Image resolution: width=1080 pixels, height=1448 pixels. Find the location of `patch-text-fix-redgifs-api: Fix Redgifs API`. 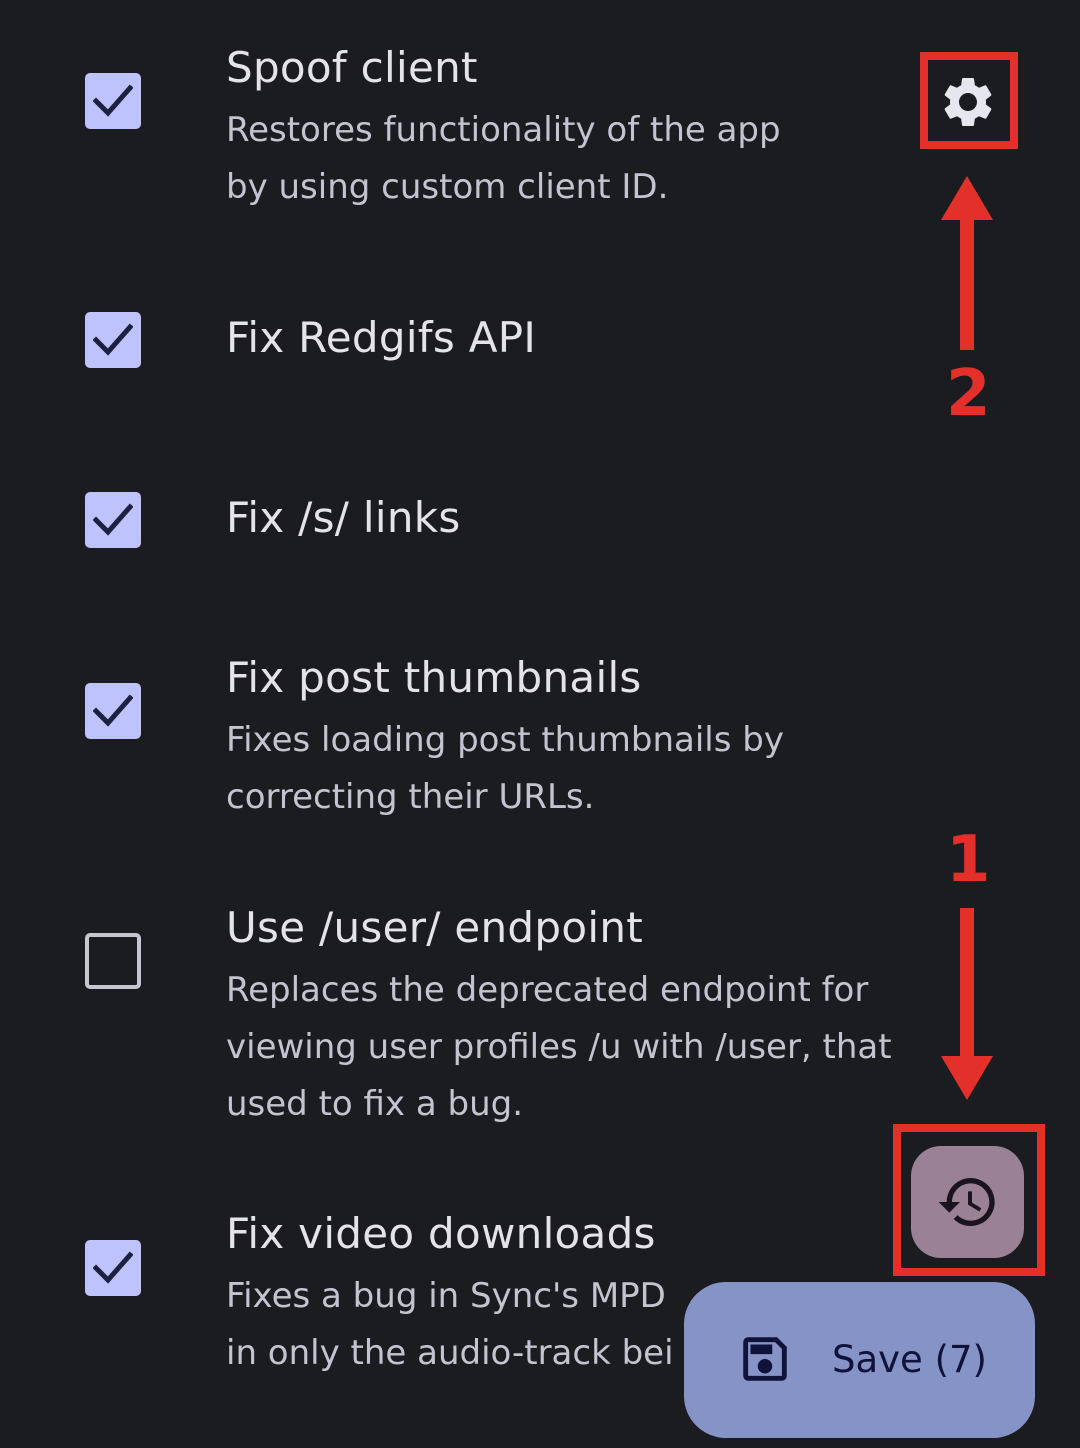

patch-text-fix-redgifs-api: Fix Redgifs API is located at coordinates (381, 338).